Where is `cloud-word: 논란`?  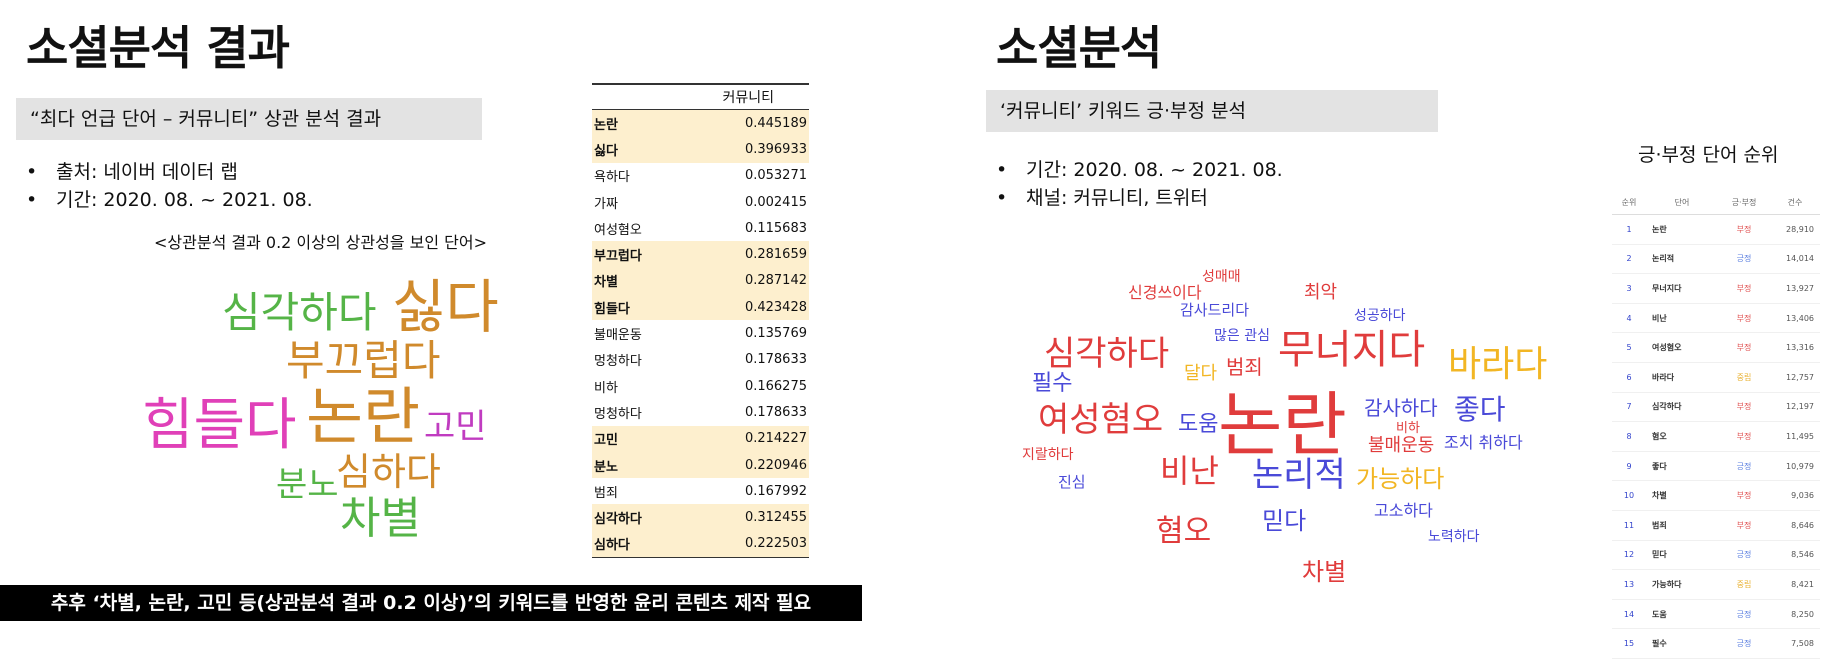 cloud-word: 논란 is located at coordinates (1282, 425).